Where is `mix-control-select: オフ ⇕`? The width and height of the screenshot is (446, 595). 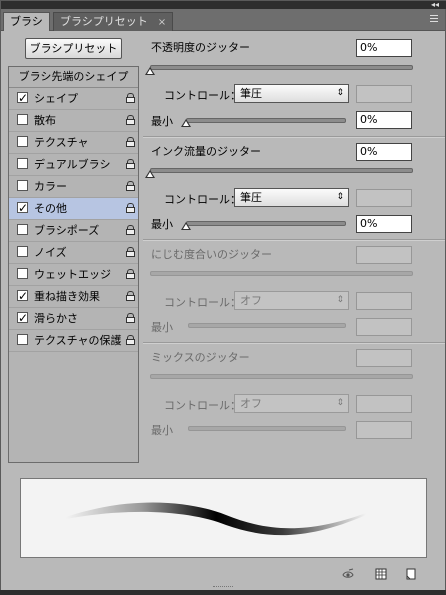 mix-control-select: オフ ⇕ is located at coordinates (291, 403).